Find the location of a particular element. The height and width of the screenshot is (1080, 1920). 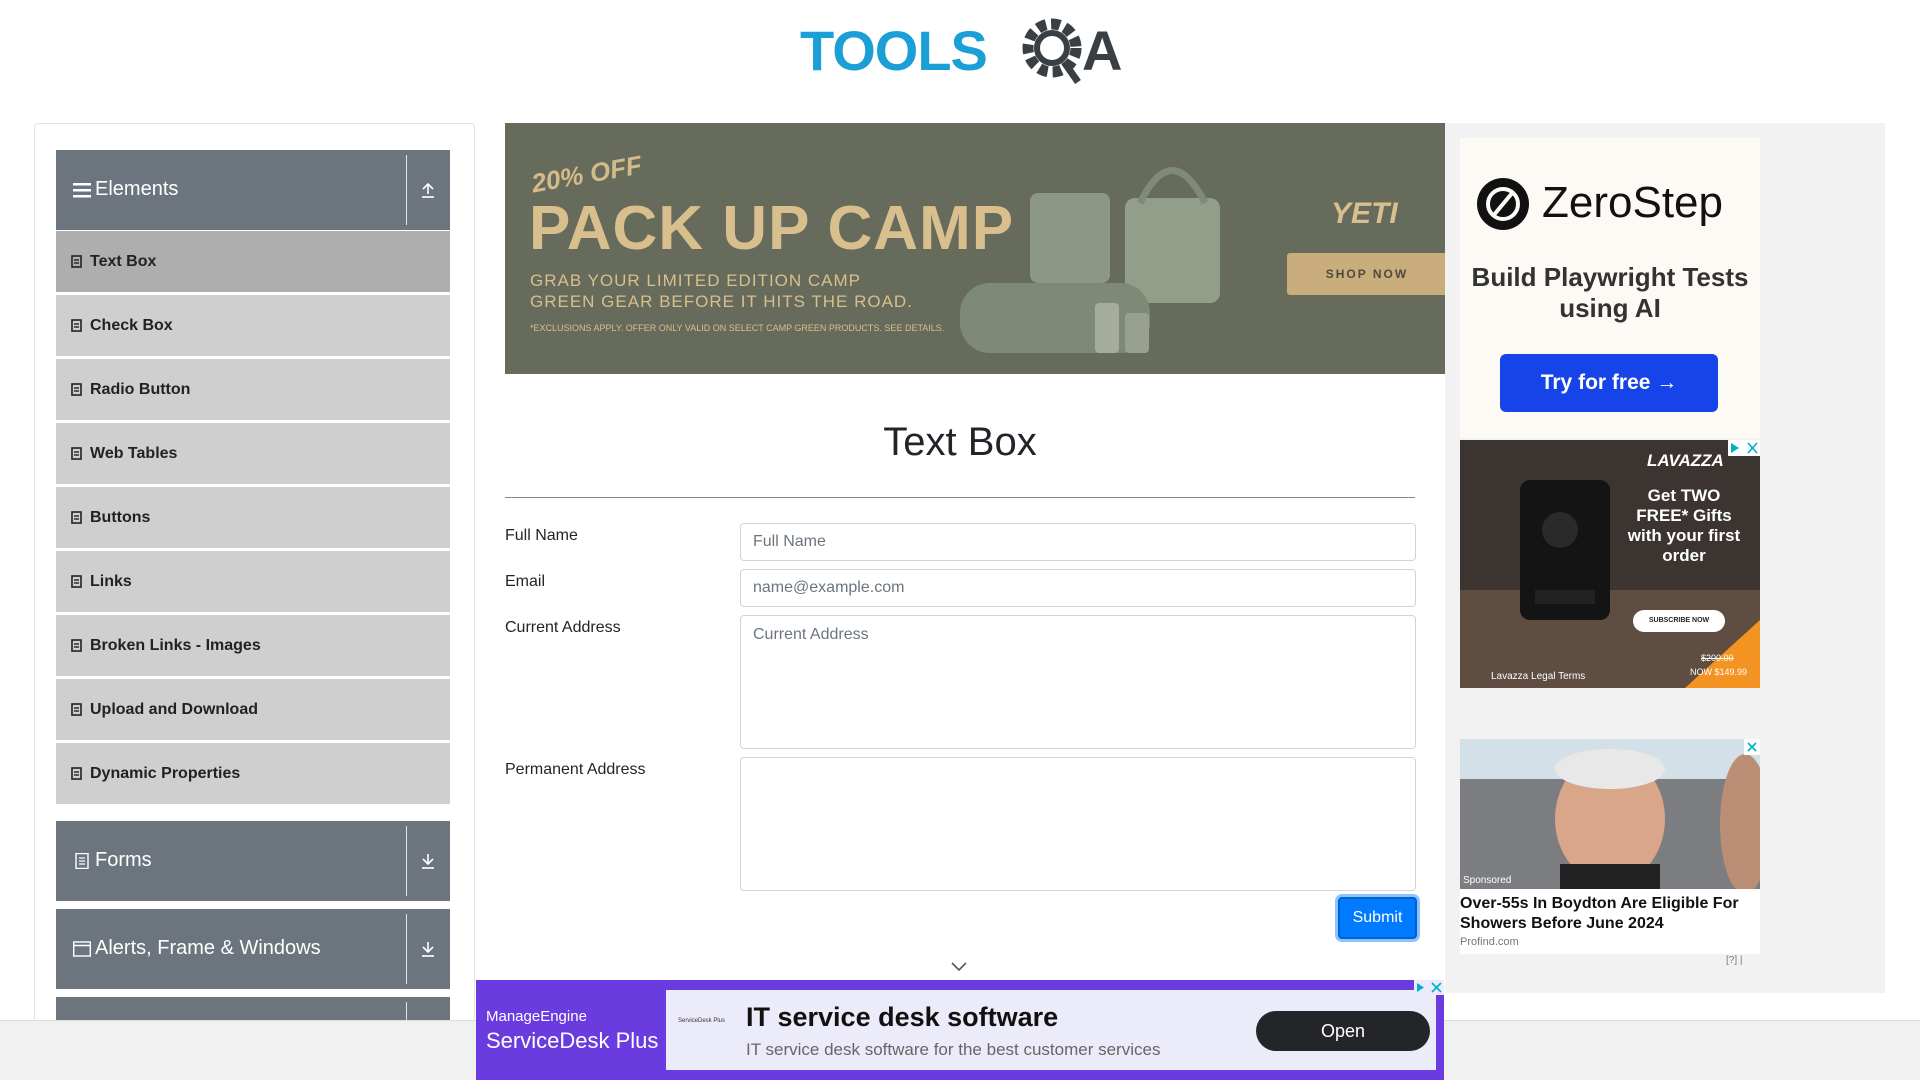

ad-info-link: [?] | is located at coordinates (1734, 960).